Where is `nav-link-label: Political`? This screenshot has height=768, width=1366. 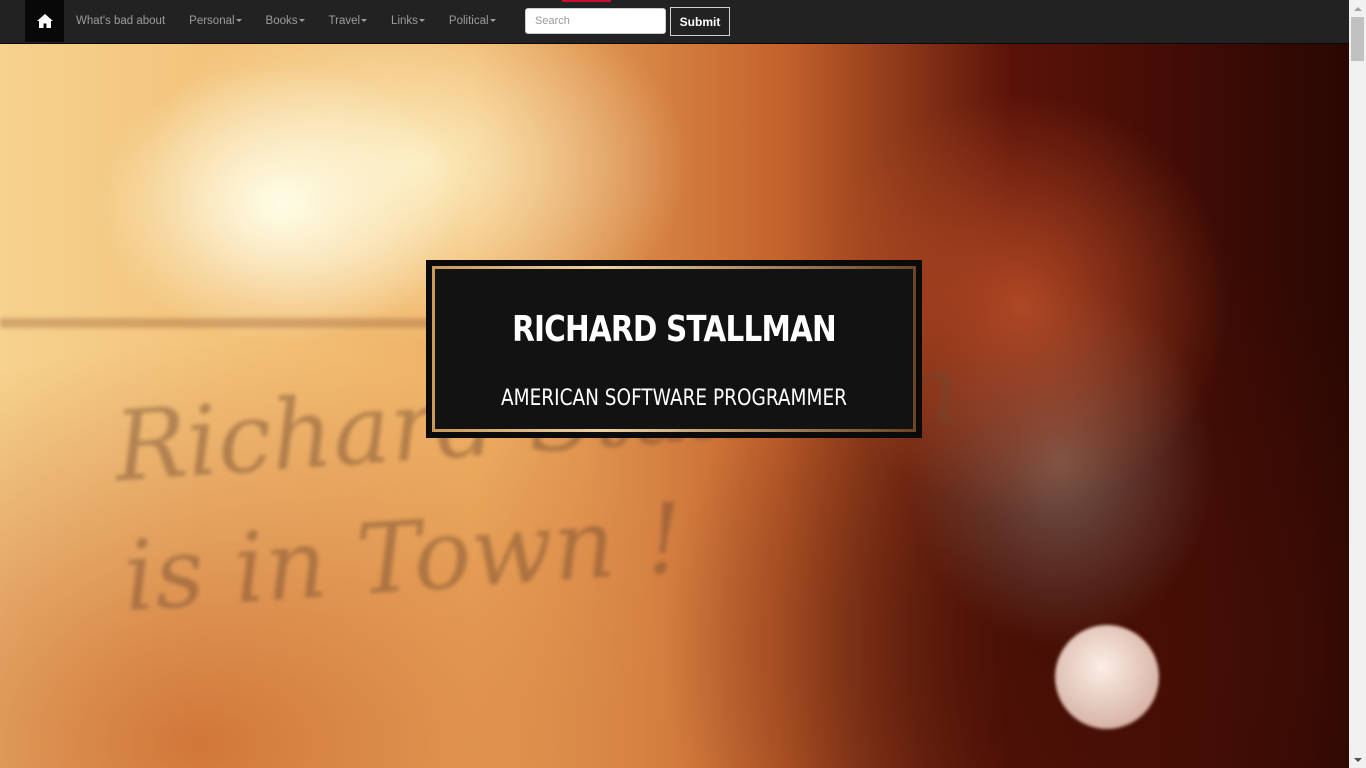 nav-link-label: Political is located at coordinates (468, 21).